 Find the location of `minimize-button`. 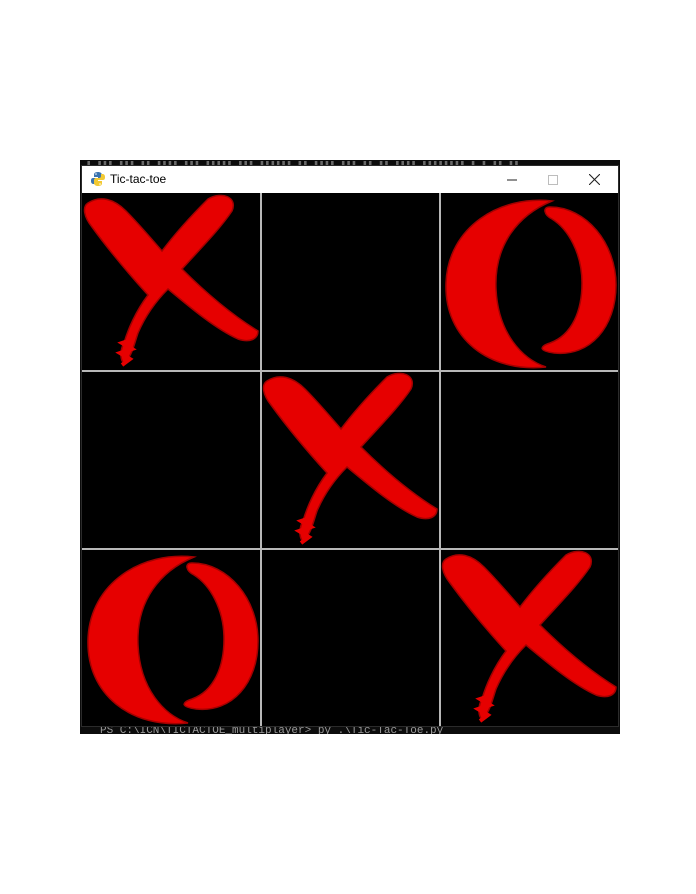

minimize-button is located at coordinates (512, 179).